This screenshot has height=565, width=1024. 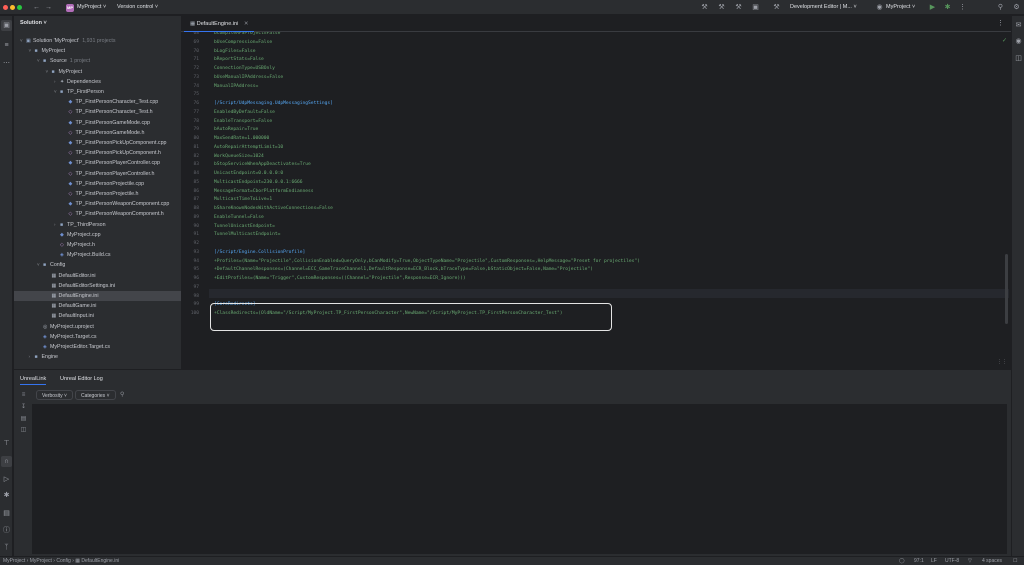 What do you see at coordinates (36, 7) in the screenshot?
I see `back-icon: ←` at bounding box center [36, 7].